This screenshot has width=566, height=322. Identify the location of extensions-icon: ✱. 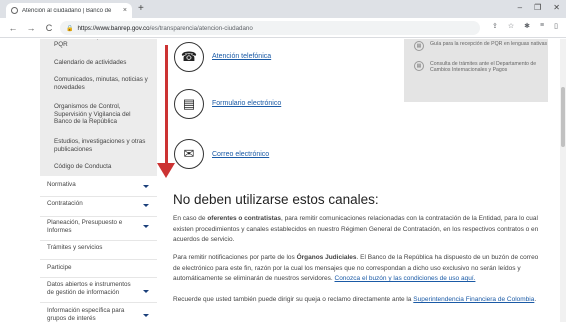
(527, 26).